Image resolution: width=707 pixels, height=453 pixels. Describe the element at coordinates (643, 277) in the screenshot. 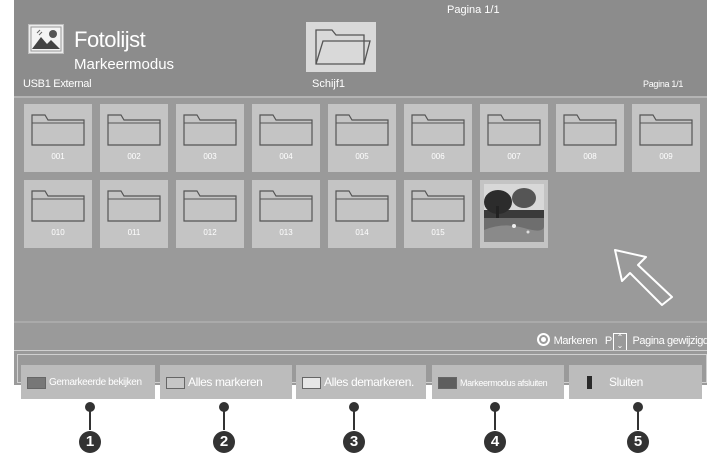

I see `pointer-cursor-icon` at that location.